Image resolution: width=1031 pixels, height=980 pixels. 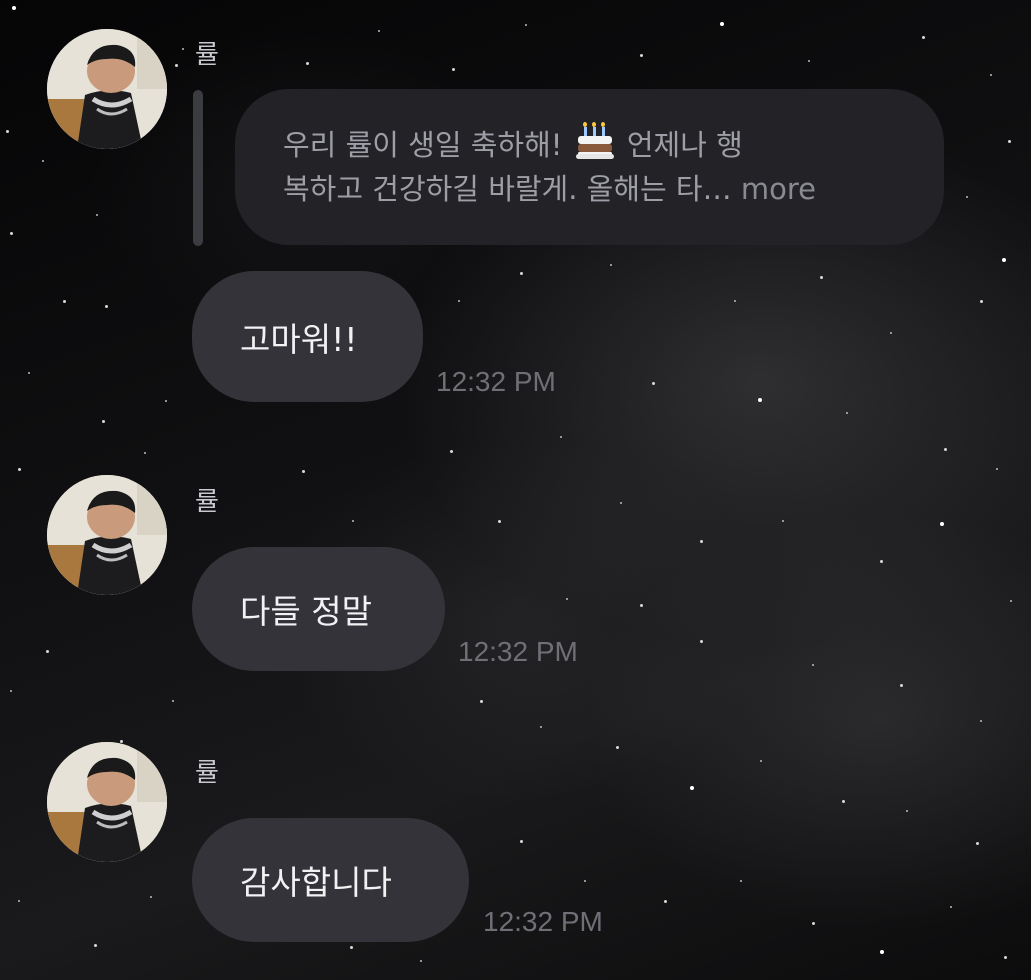 I want to click on message-text: 다들 정말, so click(x=306, y=611).